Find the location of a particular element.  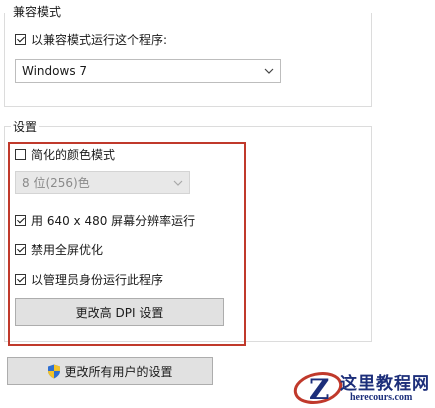

watermark-en: herecours.com is located at coordinates (381, 397).